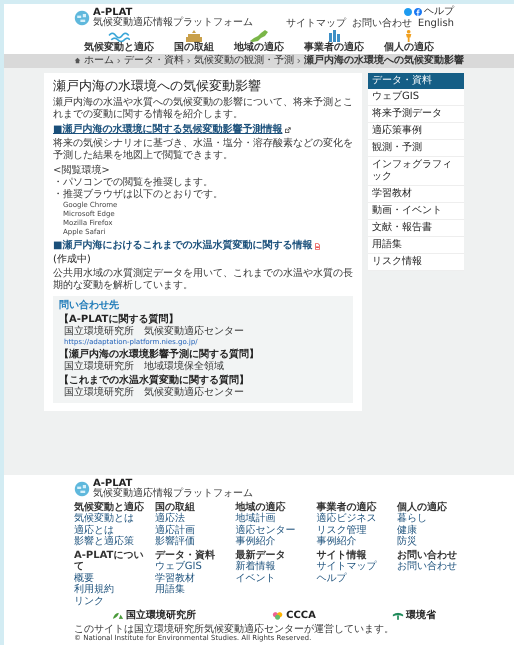 Image resolution: width=514 pixels, height=645 pixels. Describe the element at coordinates (435, 530) in the screenshot. I see `footer-link: 健康` at that location.